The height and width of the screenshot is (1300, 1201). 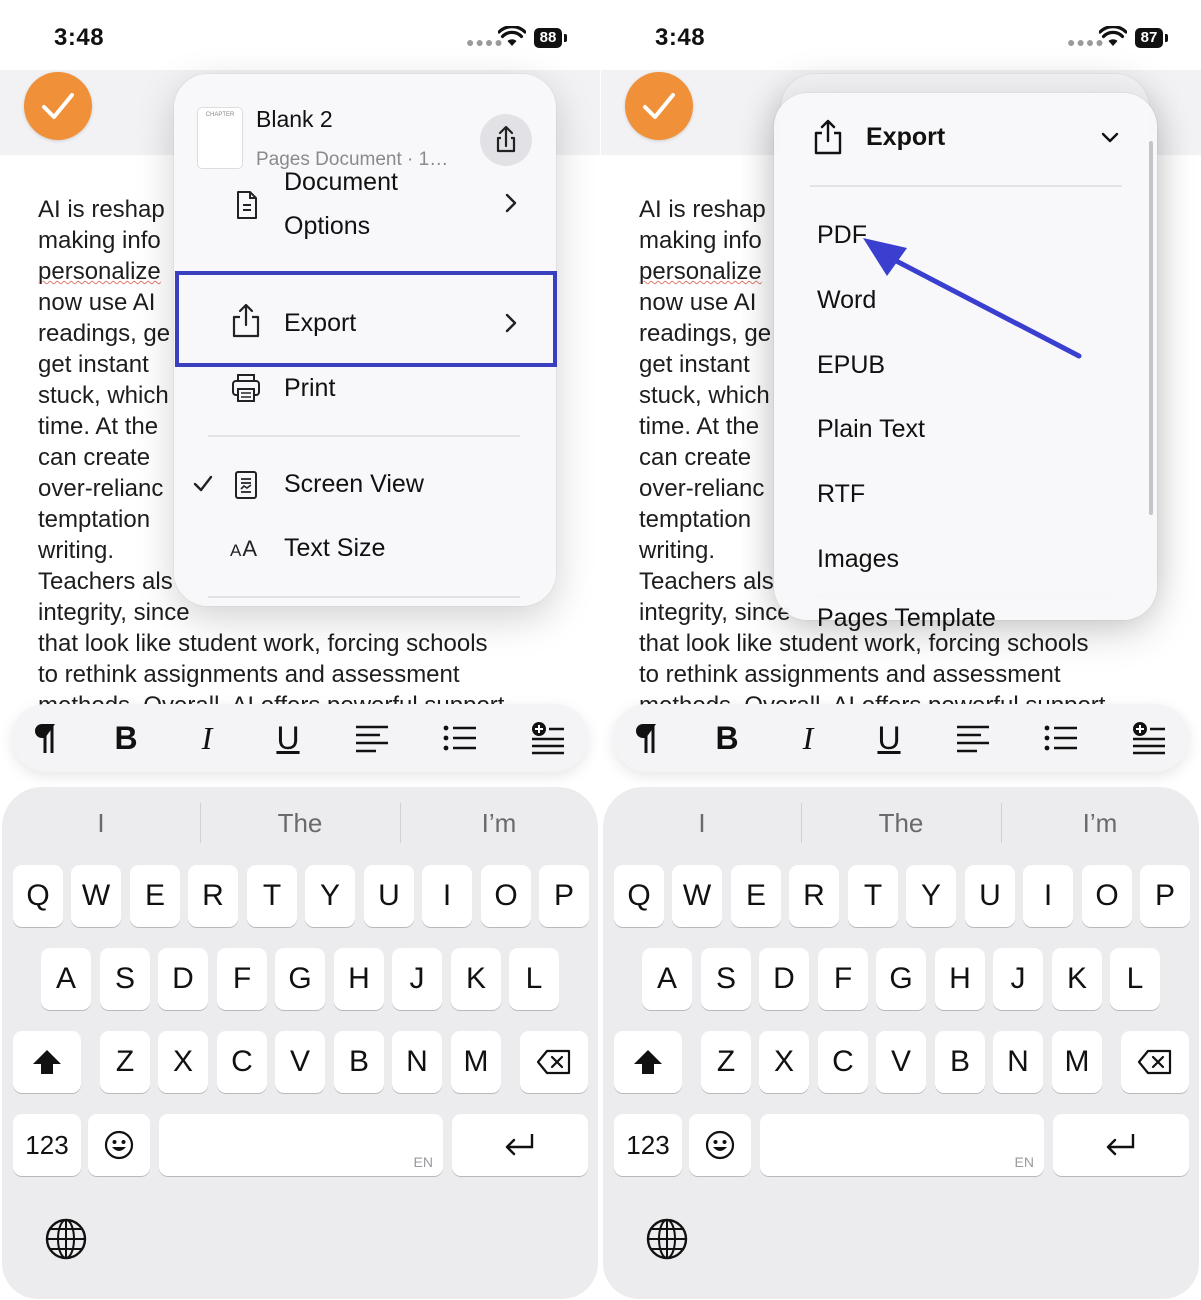 I want to click on bullet-list-icon, so click(x=459, y=738).